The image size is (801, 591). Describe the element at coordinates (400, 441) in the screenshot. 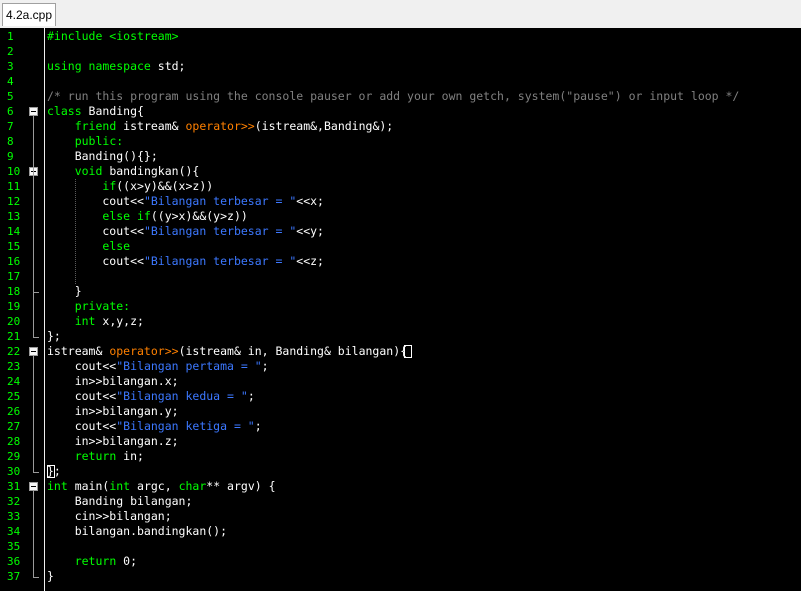

I see `code-line: 28 in>>bilangan.z;` at that location.